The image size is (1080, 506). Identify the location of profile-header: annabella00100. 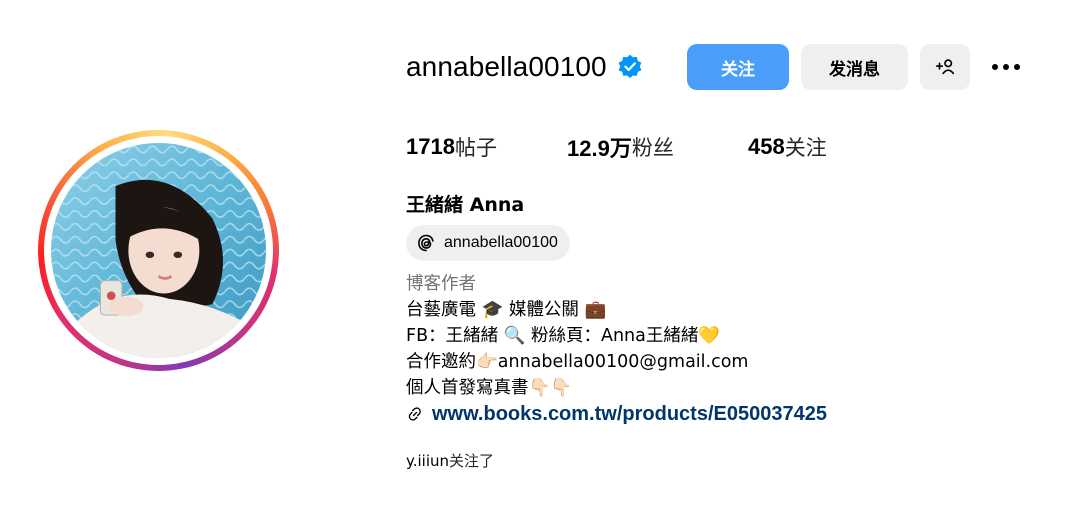
(524, 67).